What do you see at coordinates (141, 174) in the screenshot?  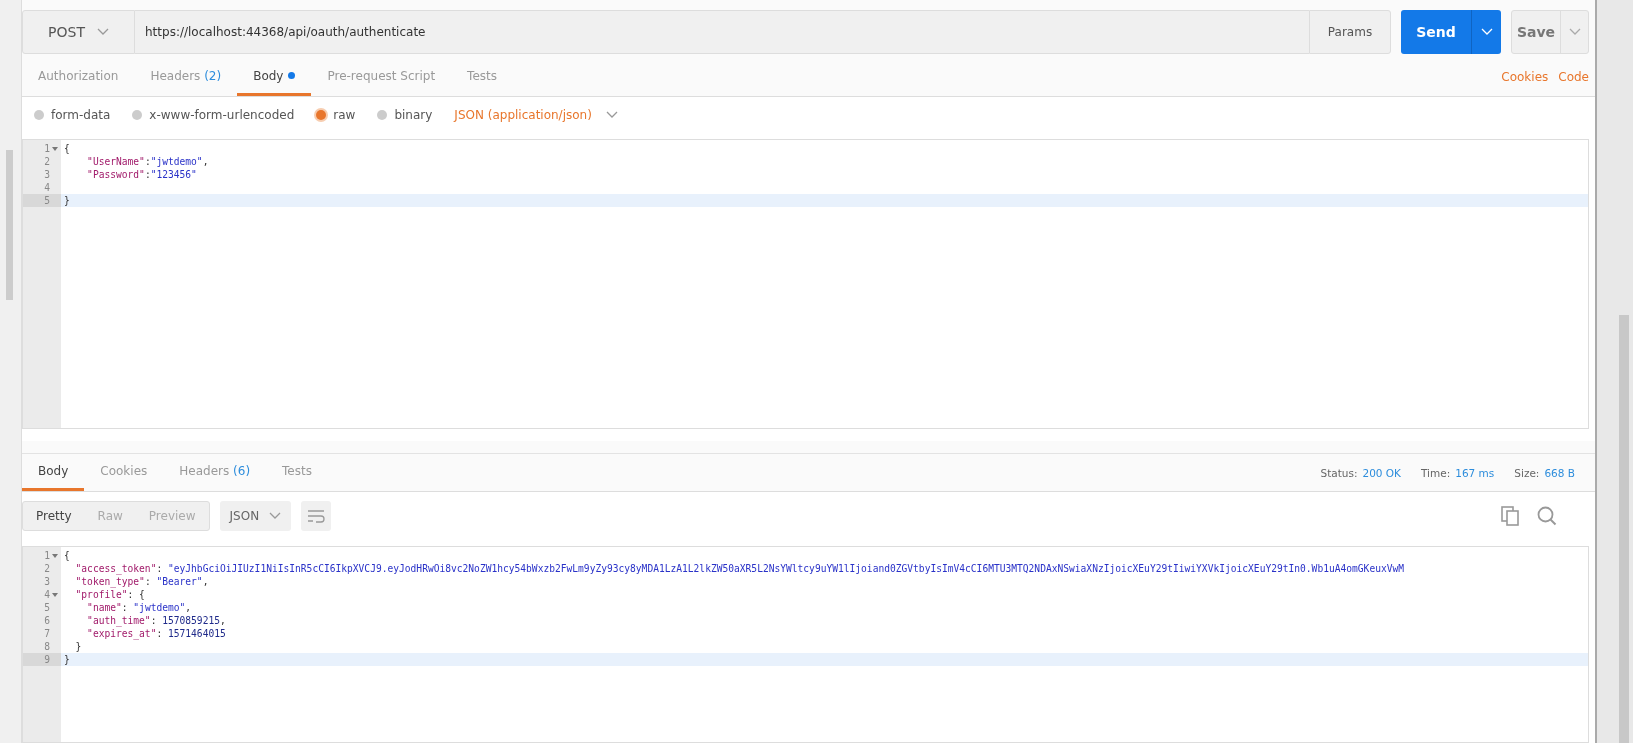 I see `code-line: "Password":"123456"` at bounding box center [141, 174].